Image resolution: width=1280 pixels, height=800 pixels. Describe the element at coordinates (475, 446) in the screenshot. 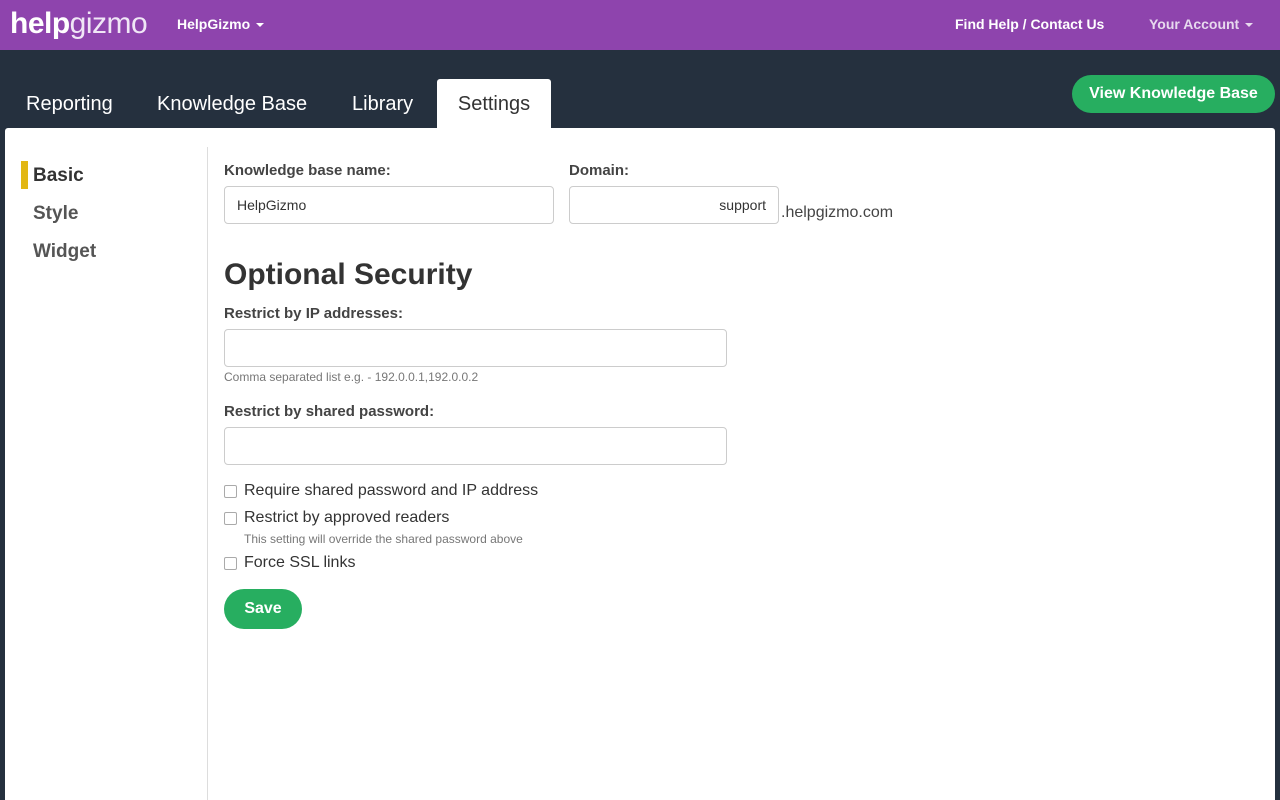

I see `password-restrict-input` at that location.